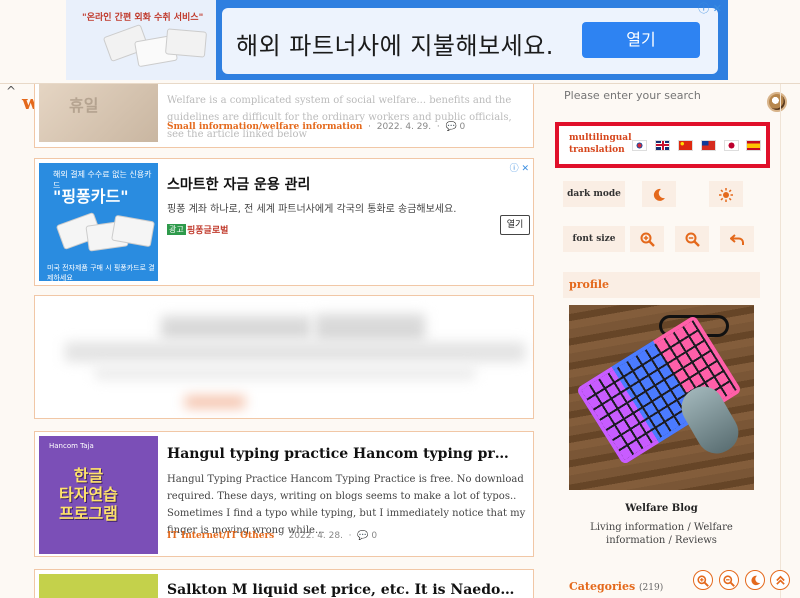 This screenshot has width=800, height=598. Describe the element at coordinates (594, 239) in the screenshot. I see `font-size-label: font size` at that location.